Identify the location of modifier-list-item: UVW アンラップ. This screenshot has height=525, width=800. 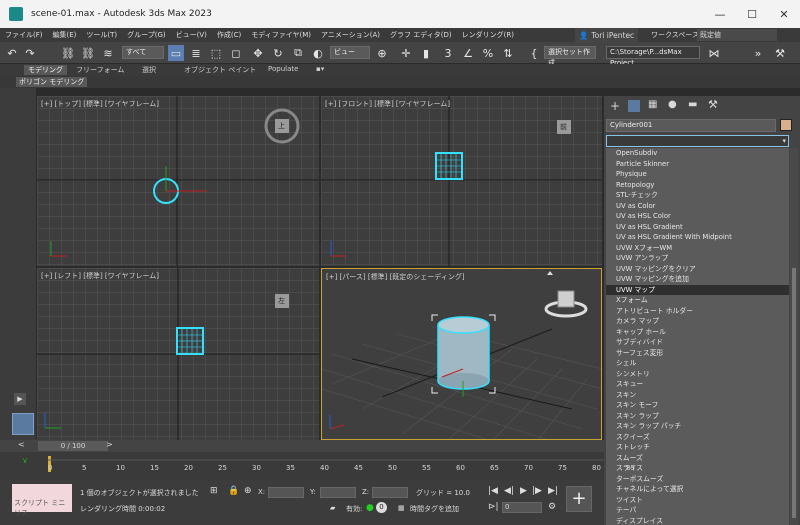
(697, 258).